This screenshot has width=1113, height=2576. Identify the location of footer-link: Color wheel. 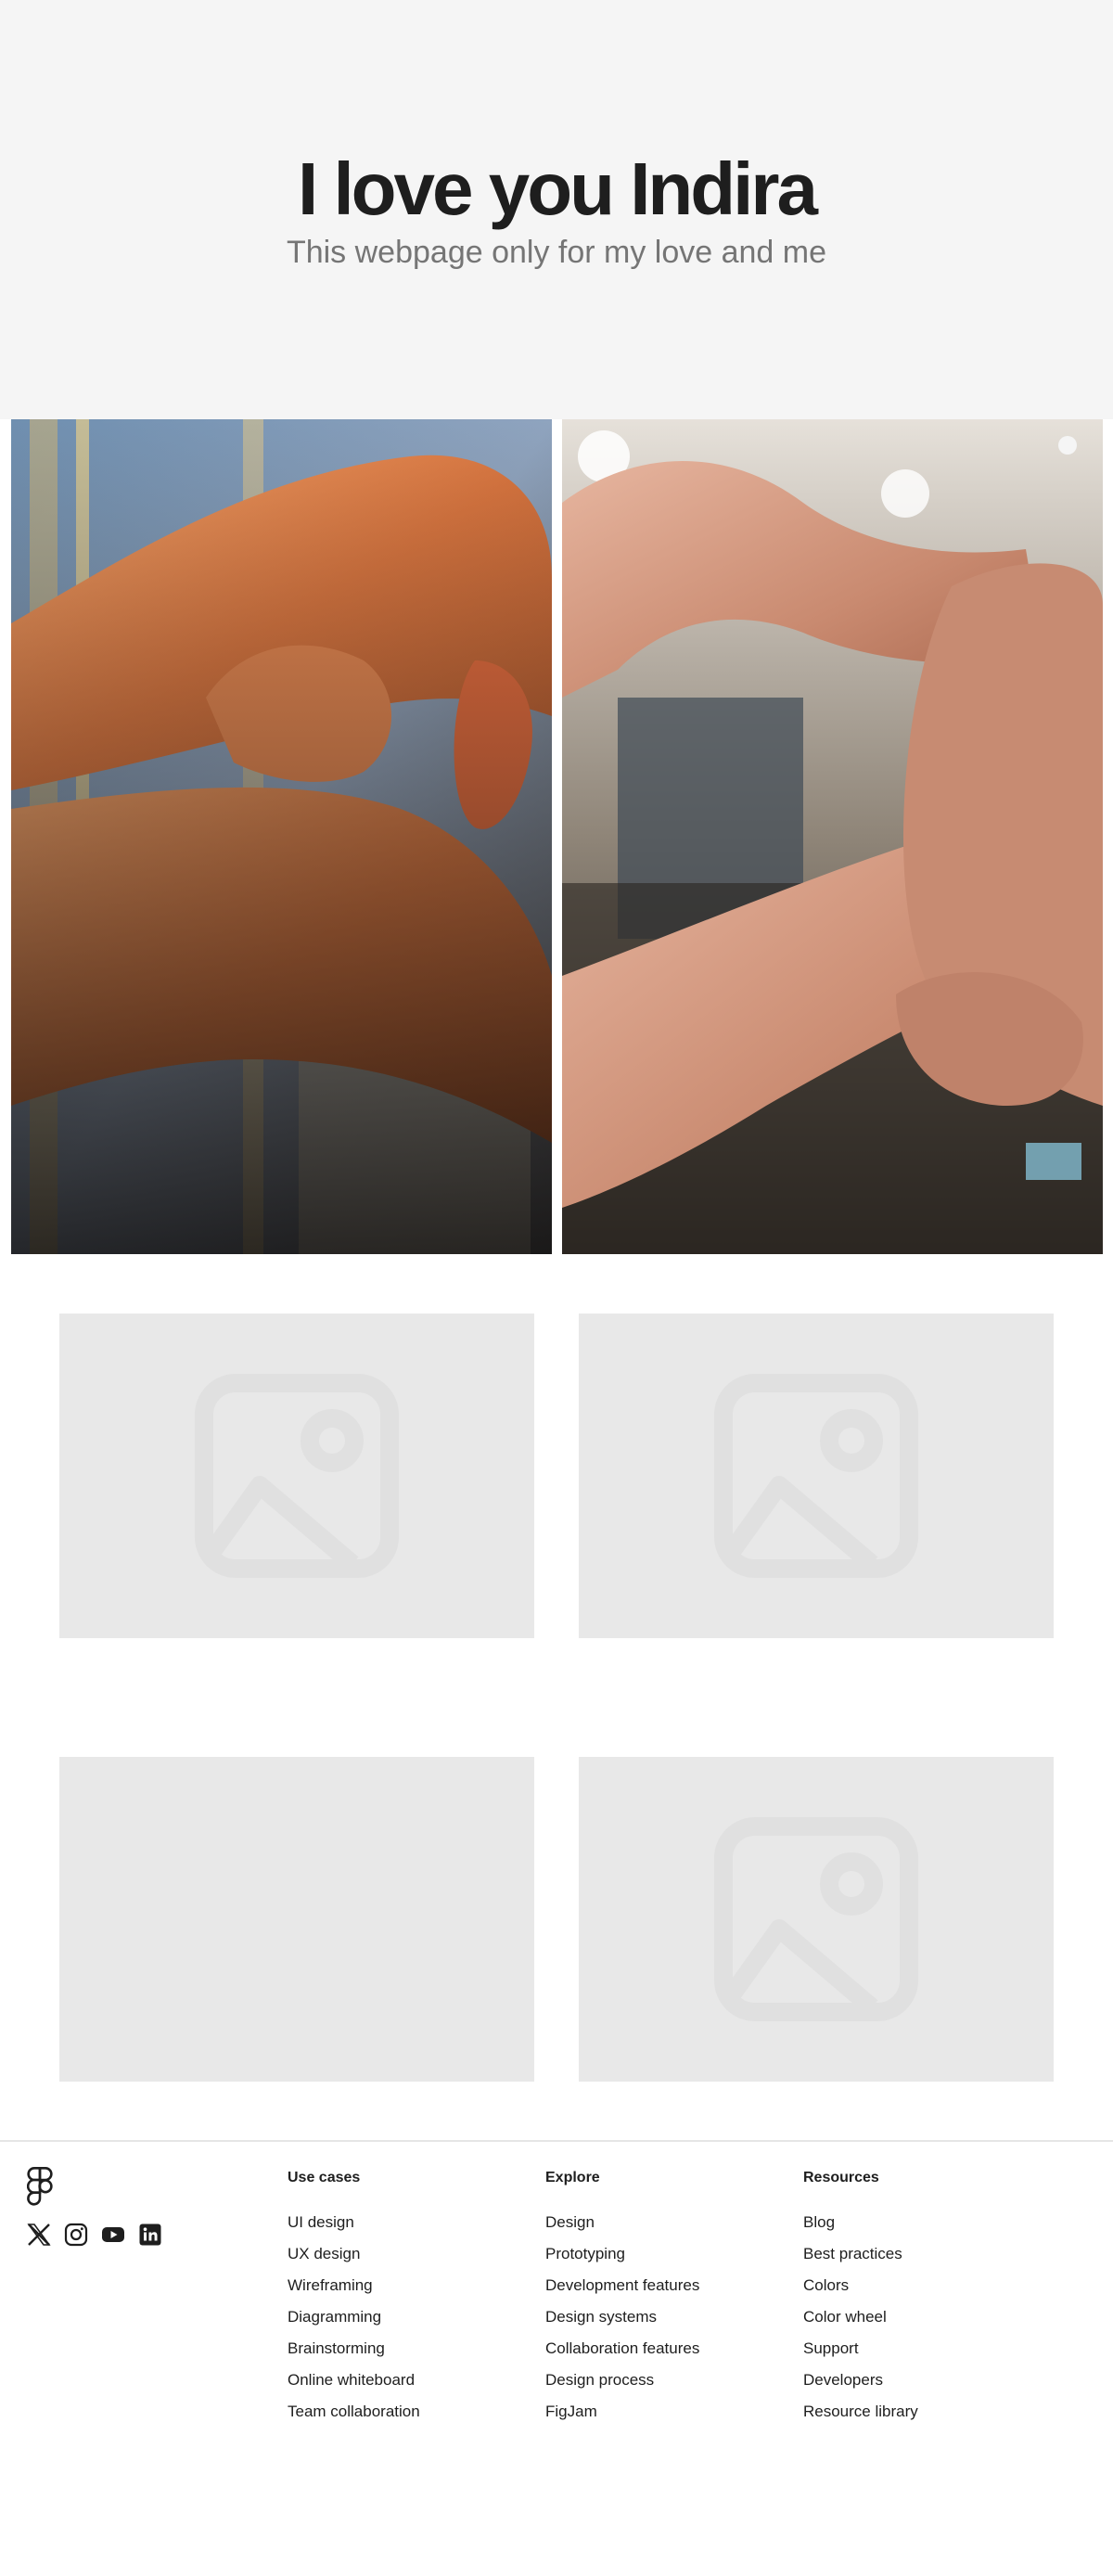
(845, 2317).